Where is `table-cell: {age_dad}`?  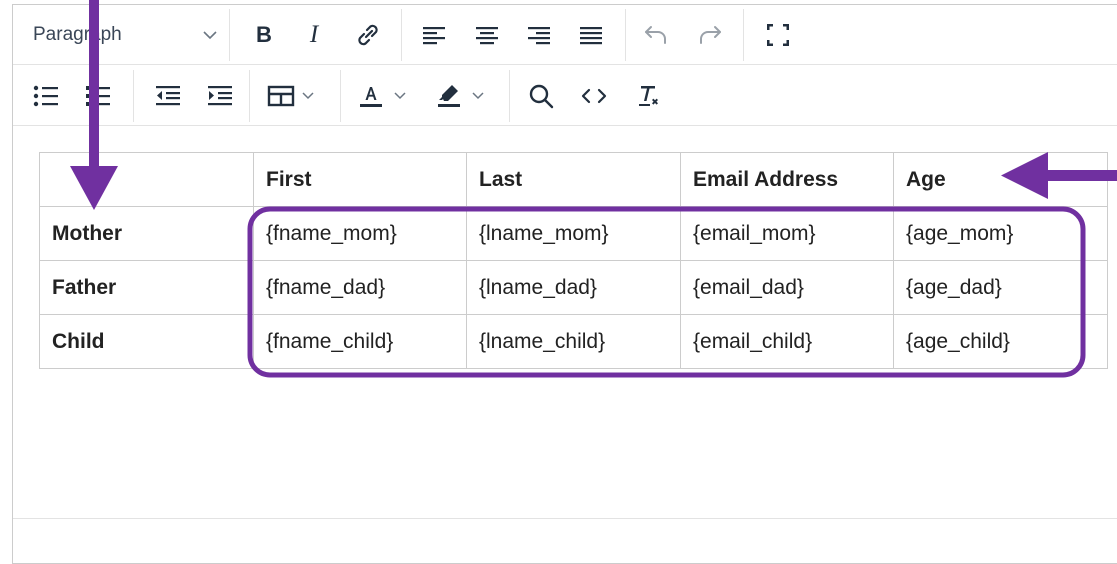
table-cell: {age_dad} is located at coordinates (1000, 287).